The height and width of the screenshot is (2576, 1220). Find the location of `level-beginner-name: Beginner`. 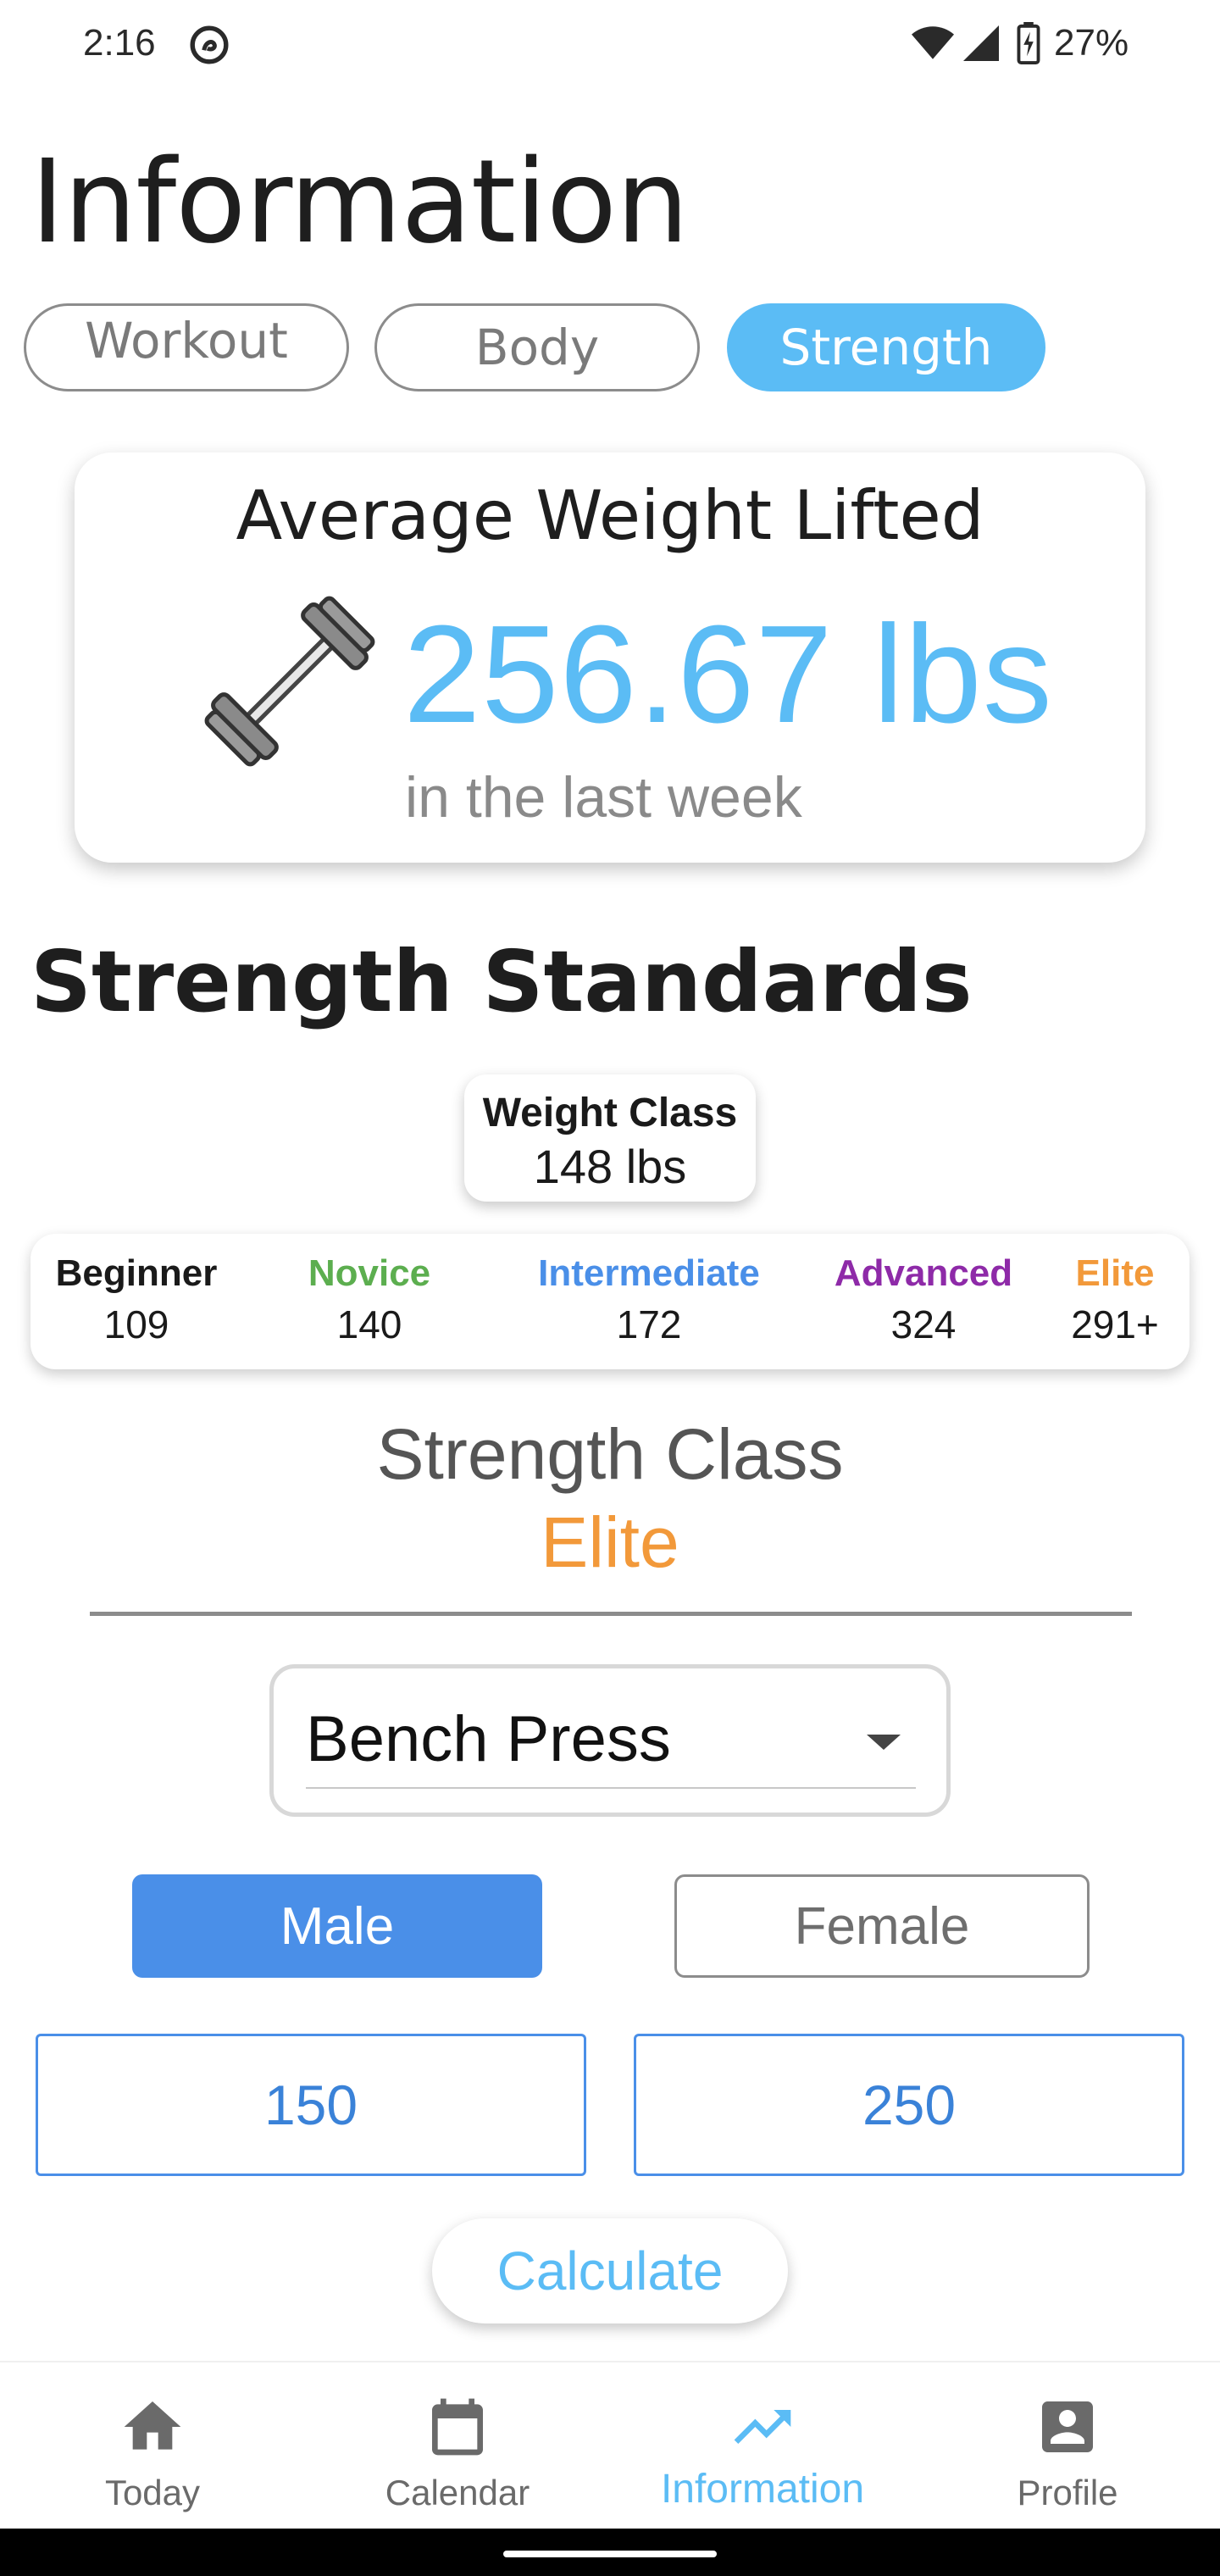

level-beginner-name: Beginner is located at coordinates (136, 1273).